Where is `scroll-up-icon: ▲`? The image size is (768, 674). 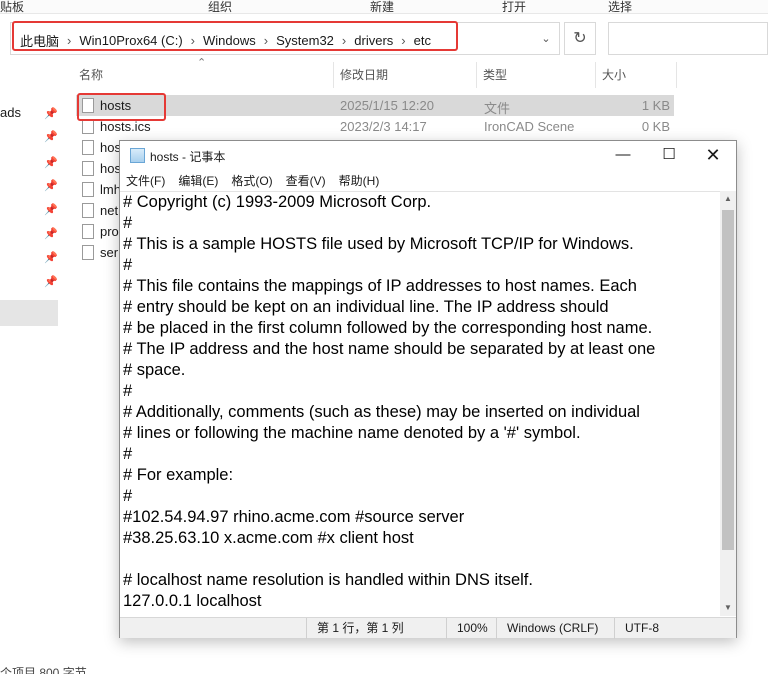 scroll-up-icon: ▲ is located at coordinates (728, 199).